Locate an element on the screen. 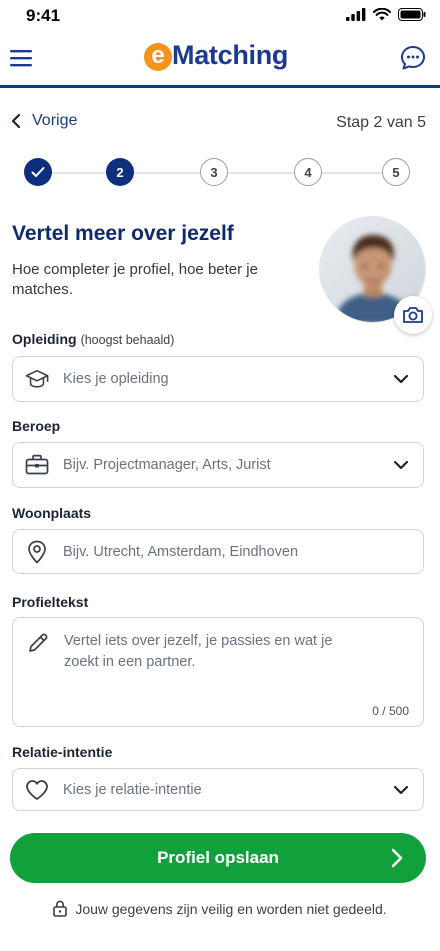 This screenshot has height=951, width=440. pencil-icon is located at coordinates (38, 645).